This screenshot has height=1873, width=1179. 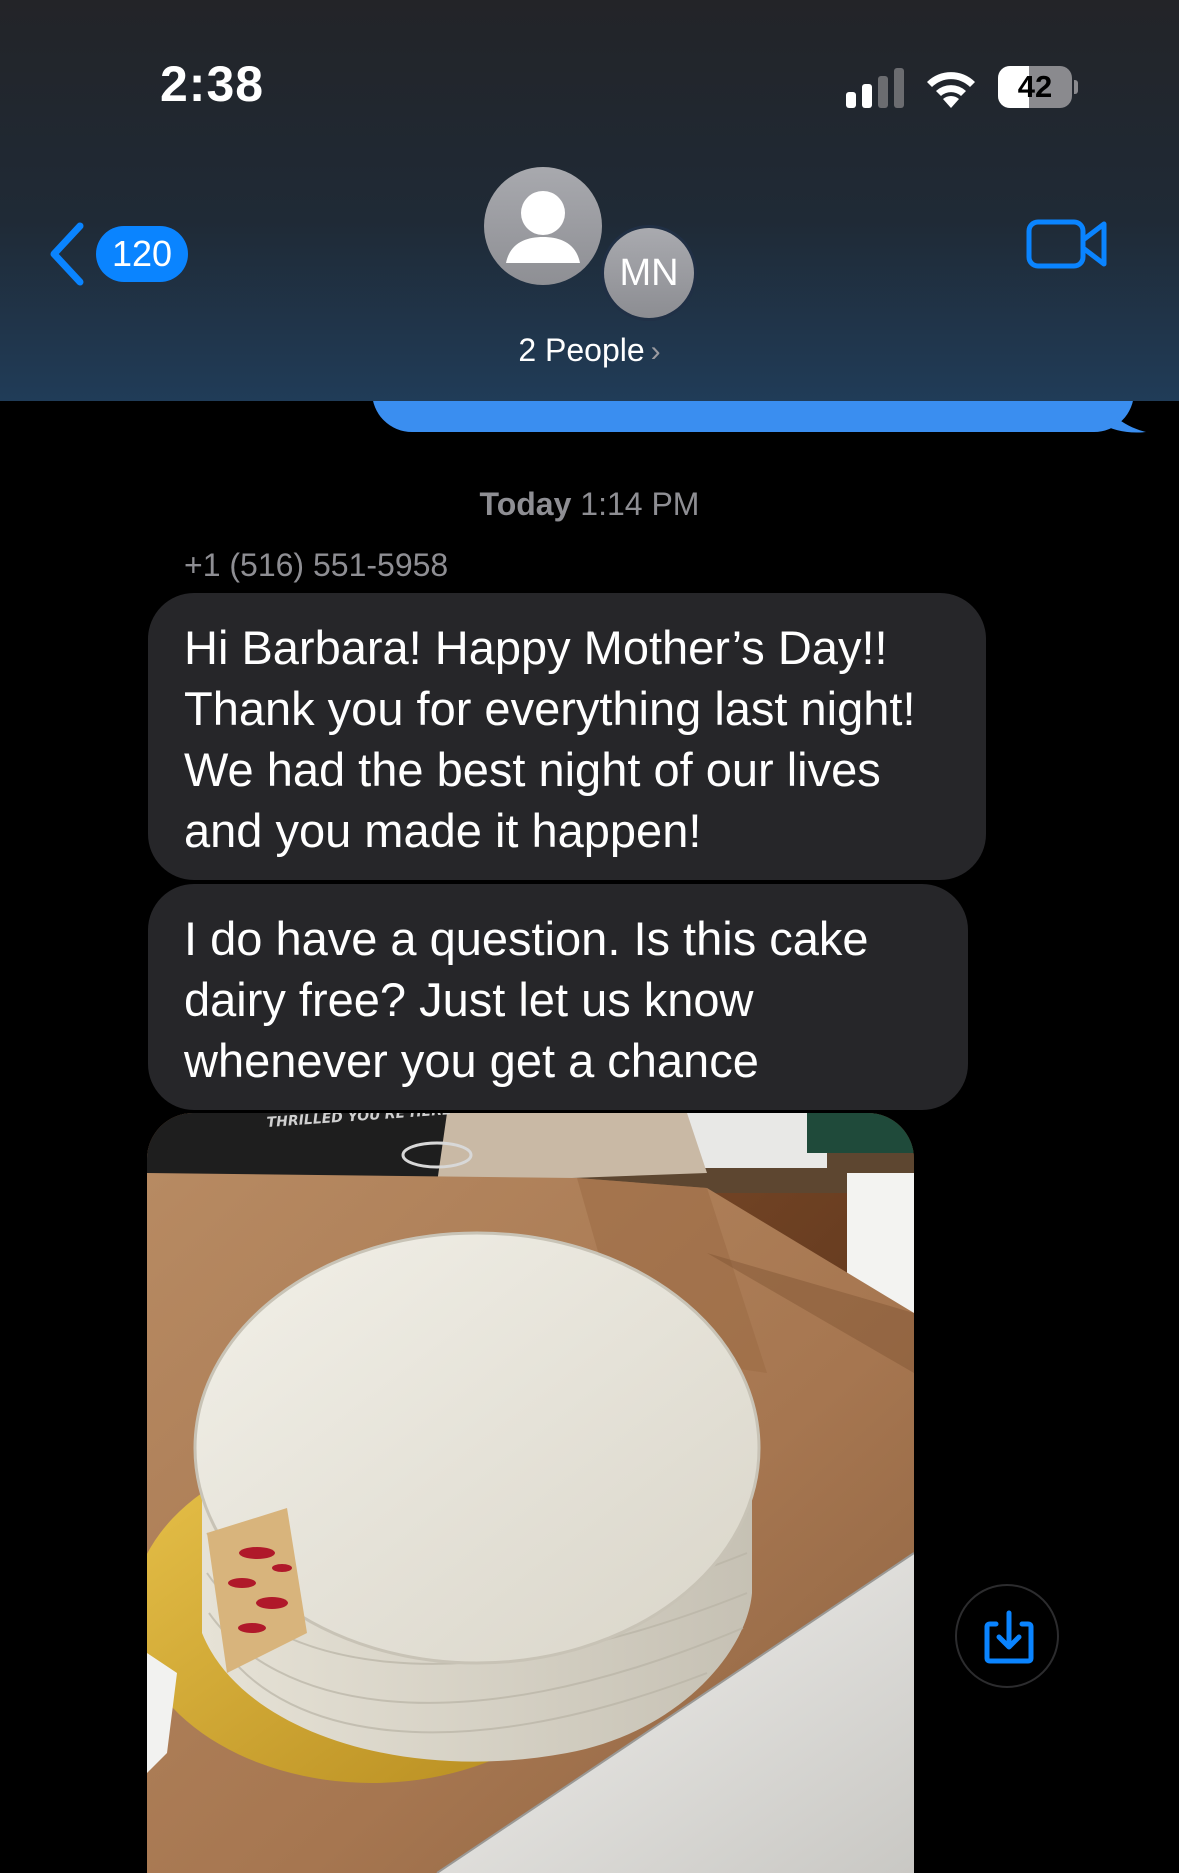 I want to click on sent-bubble-tail, so click(x=1122, y=414).